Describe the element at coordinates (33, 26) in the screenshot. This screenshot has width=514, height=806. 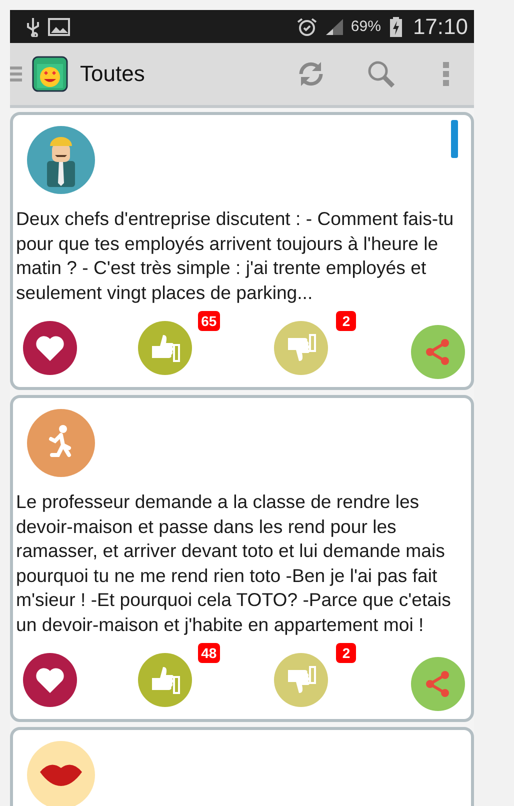
I see `usb-icon` at that location.